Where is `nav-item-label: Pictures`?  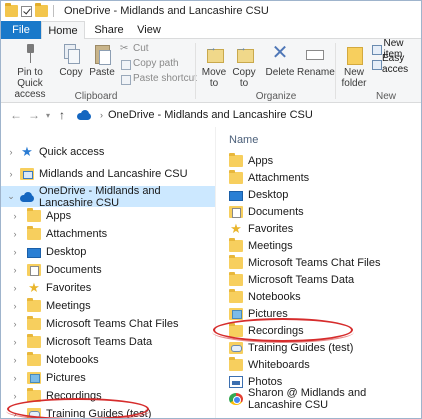
nav-item-label: Pictures is located at coordinates (66, 377).